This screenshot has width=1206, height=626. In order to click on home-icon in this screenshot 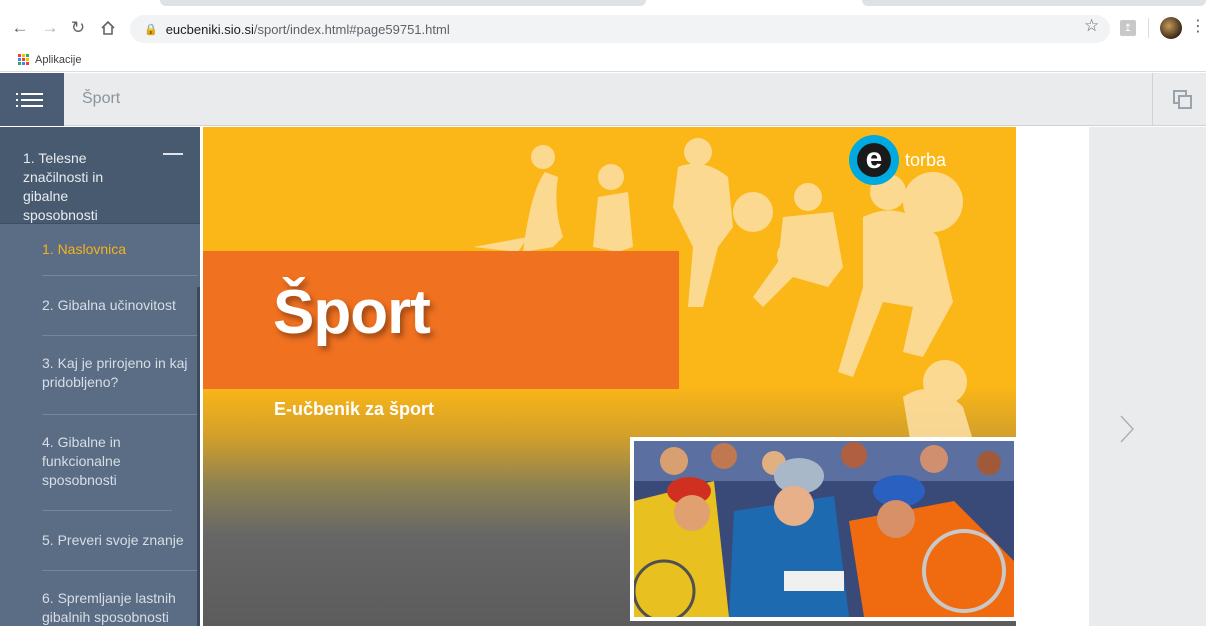, I will do `click(108, 28)`.